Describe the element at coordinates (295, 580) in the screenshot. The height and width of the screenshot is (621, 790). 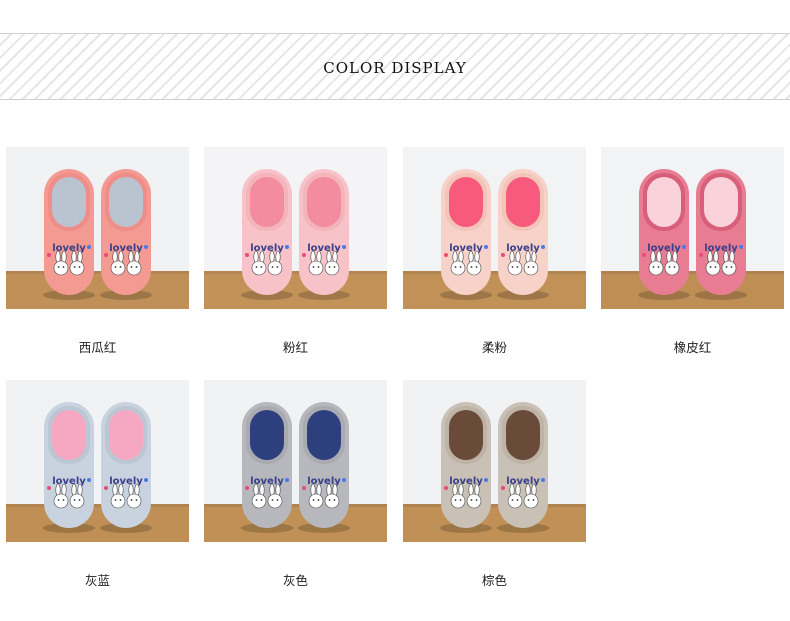
I see `color-label: 灰色` at that location.